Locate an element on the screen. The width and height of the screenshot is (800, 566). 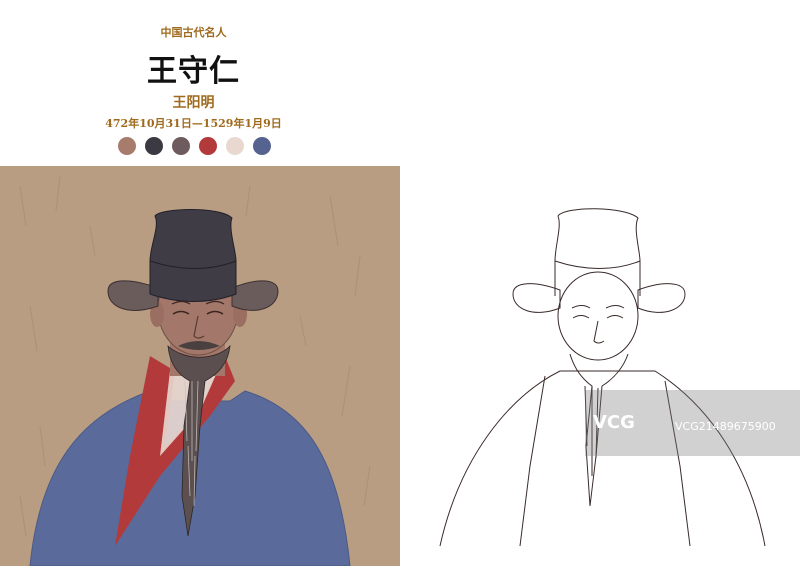
category-label: 中国古代名人 is located at coordinates (193, 32).